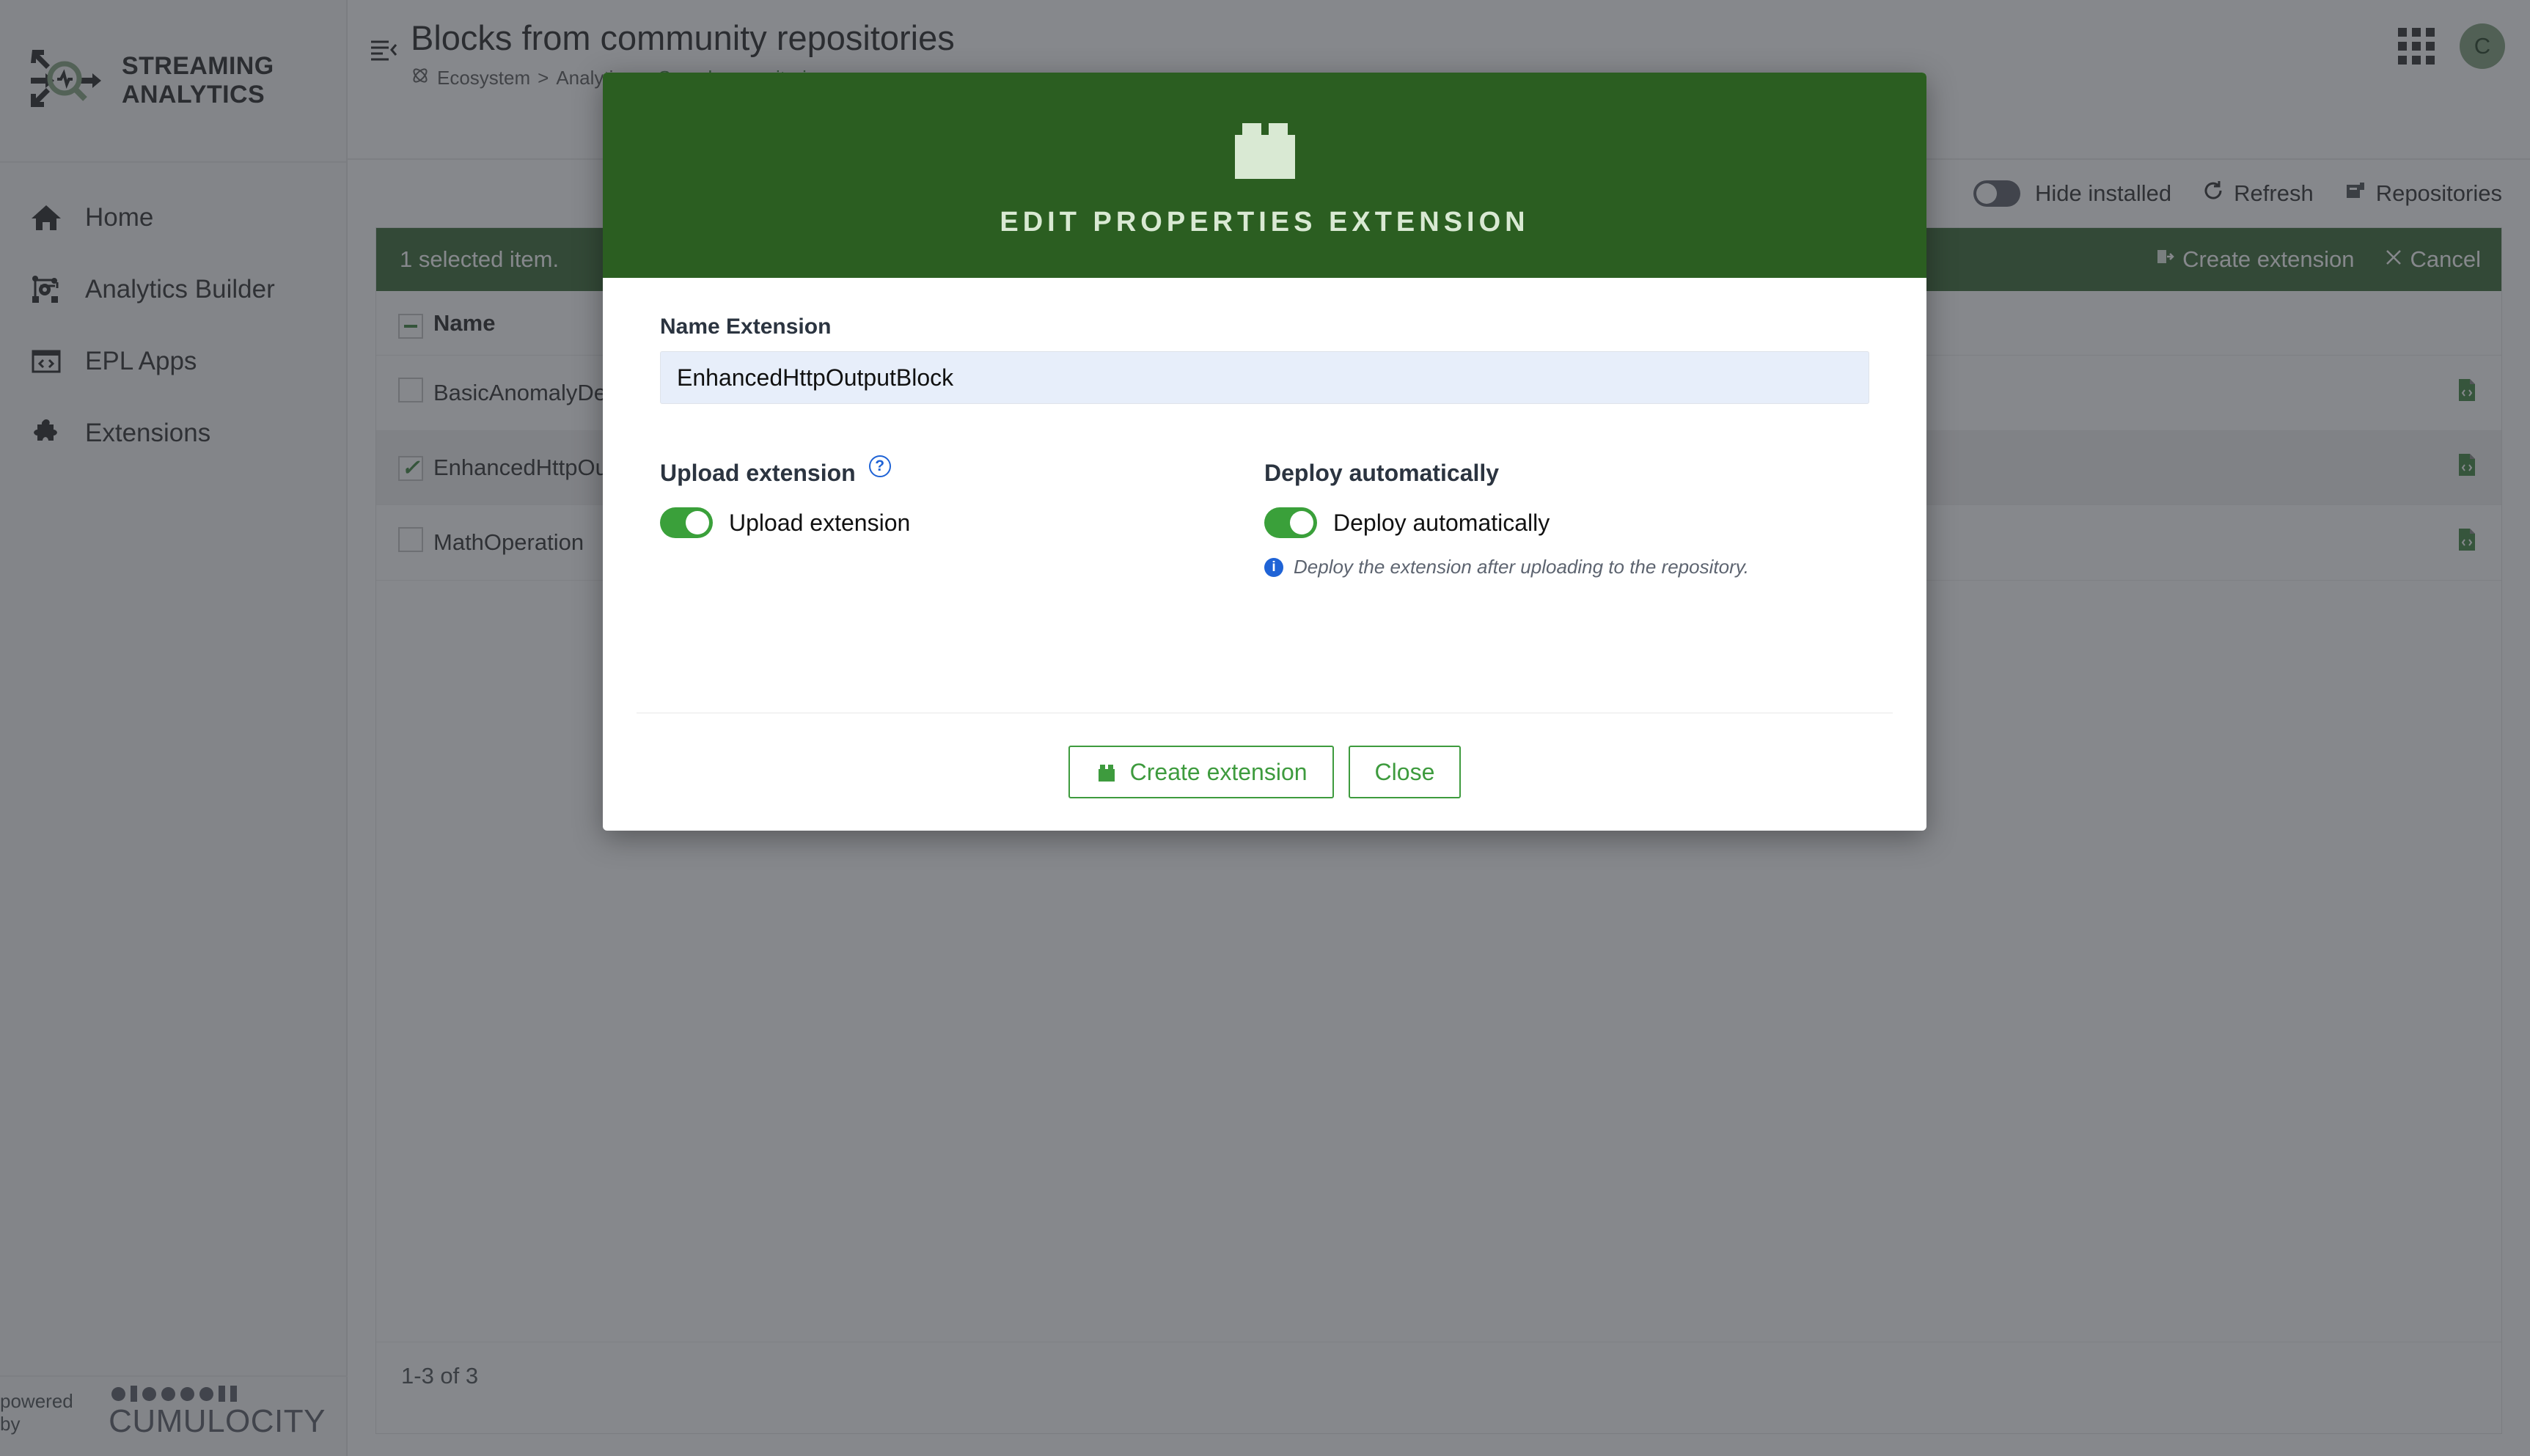  Describe the element at coordinates (1566, 473) in the screenshot. I see `deploy-heading: Deploy automatically` at that location.